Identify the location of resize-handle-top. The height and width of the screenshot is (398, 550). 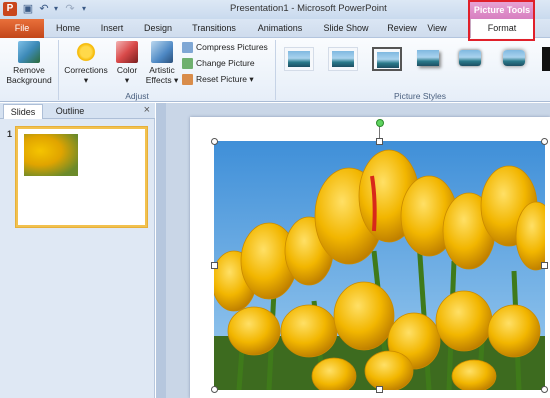
(379, 141).